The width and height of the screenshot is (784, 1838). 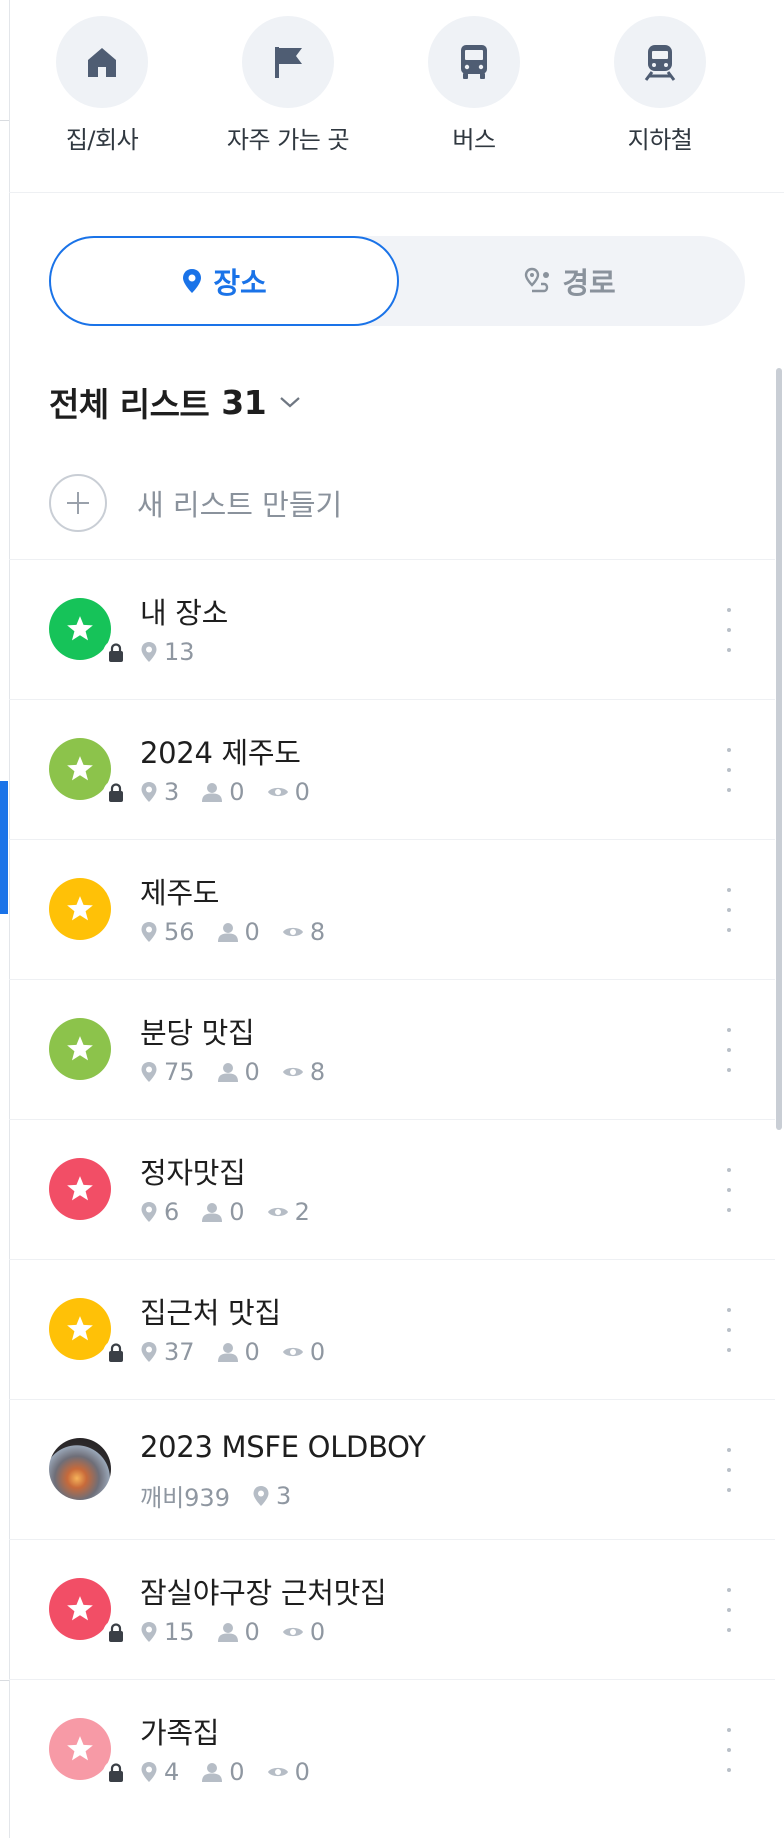 I want to click on place-count: 3, so click(x=271, y=1496).